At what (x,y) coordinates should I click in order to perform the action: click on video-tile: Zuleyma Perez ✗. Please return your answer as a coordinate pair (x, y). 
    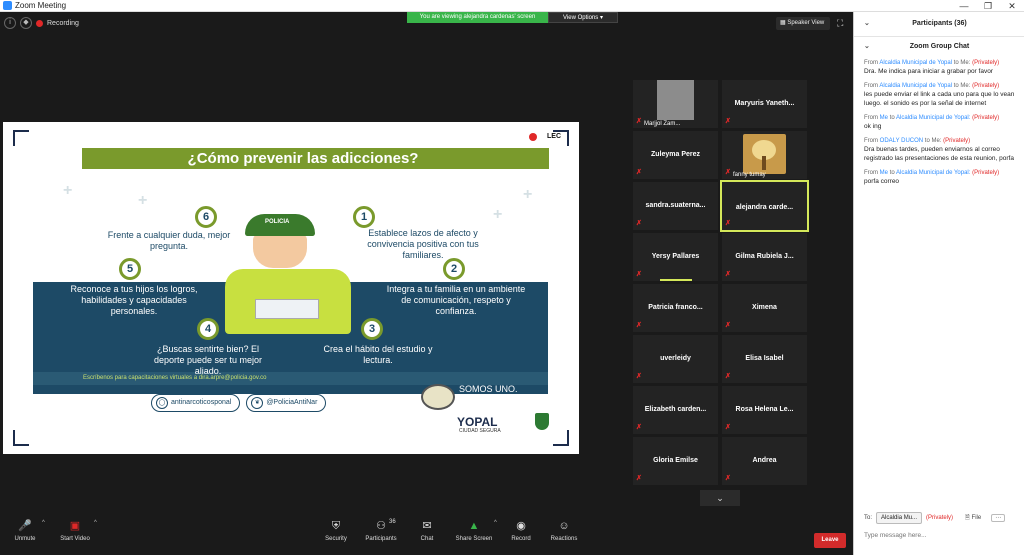
    Looking at the image, I should click on (675, 155).